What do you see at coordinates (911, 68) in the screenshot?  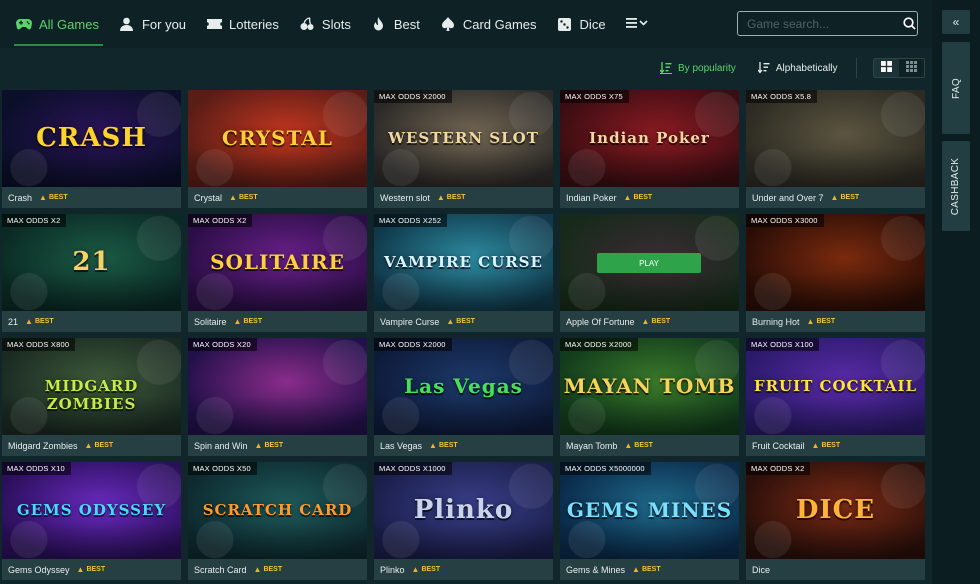 I see `small-grid-view-button` at bounding box center [911, 68].